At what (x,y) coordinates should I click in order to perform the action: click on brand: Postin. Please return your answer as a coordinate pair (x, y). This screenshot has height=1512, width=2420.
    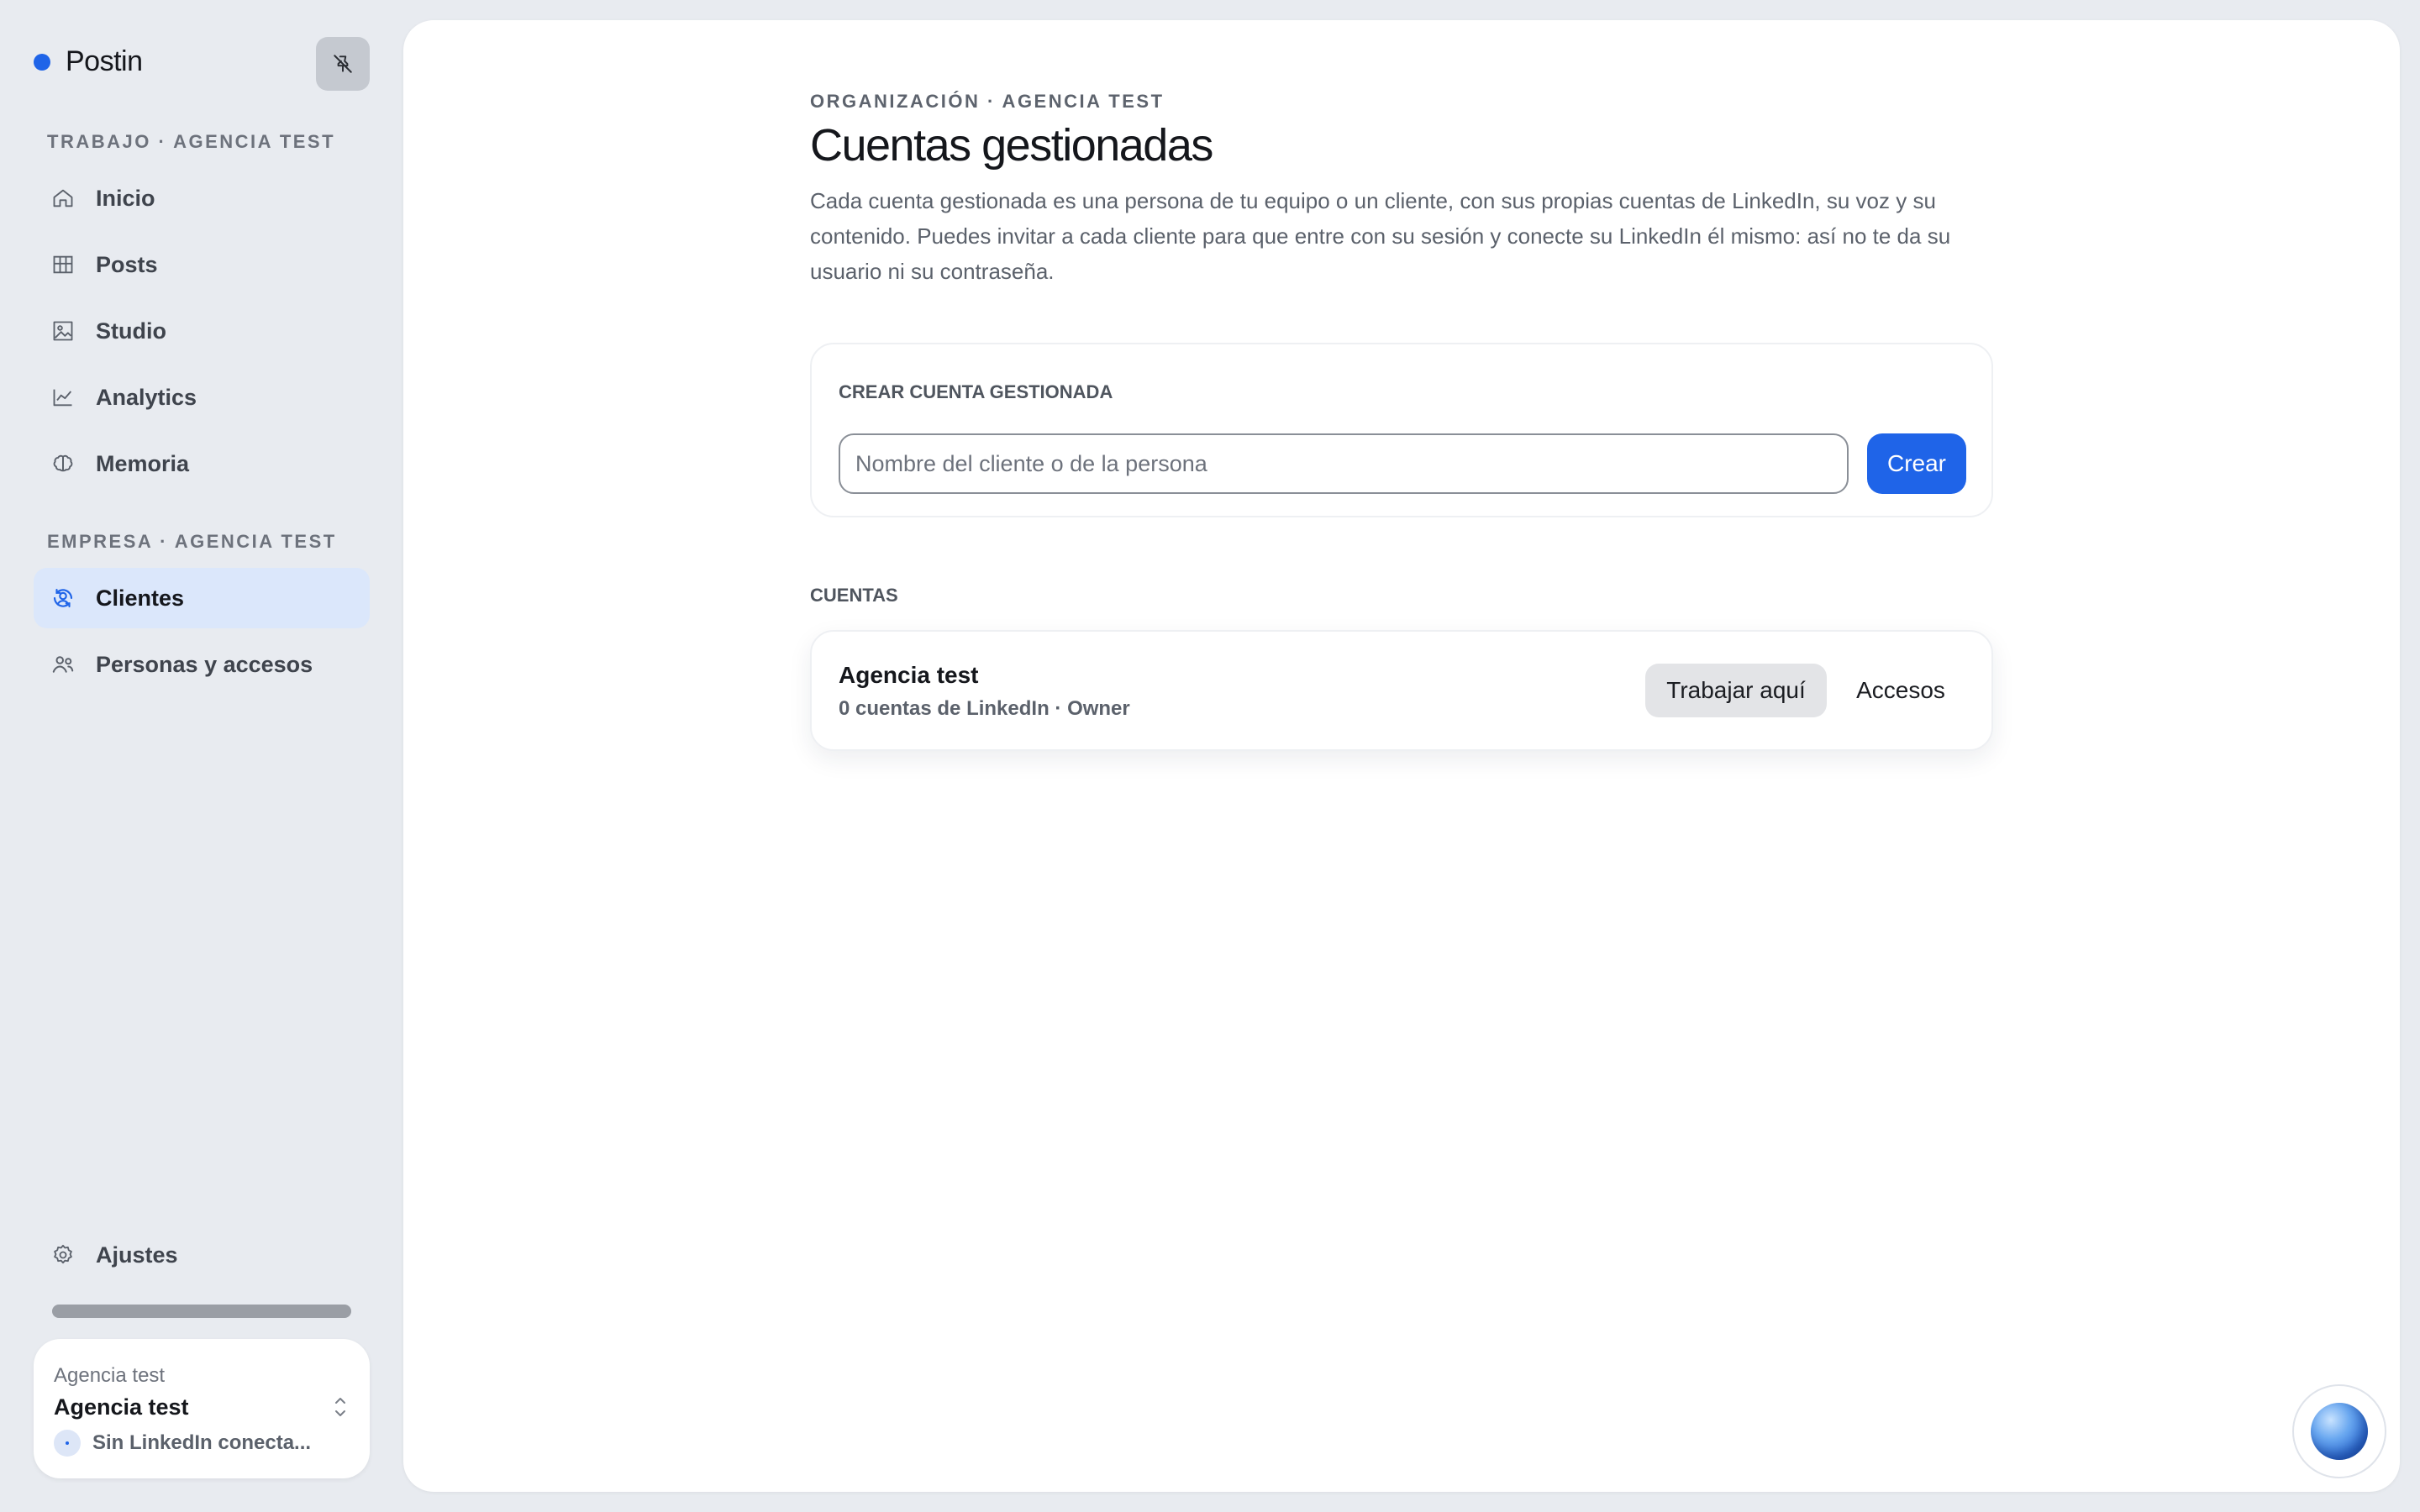
    Looking at the image, I should click on (88, 61).